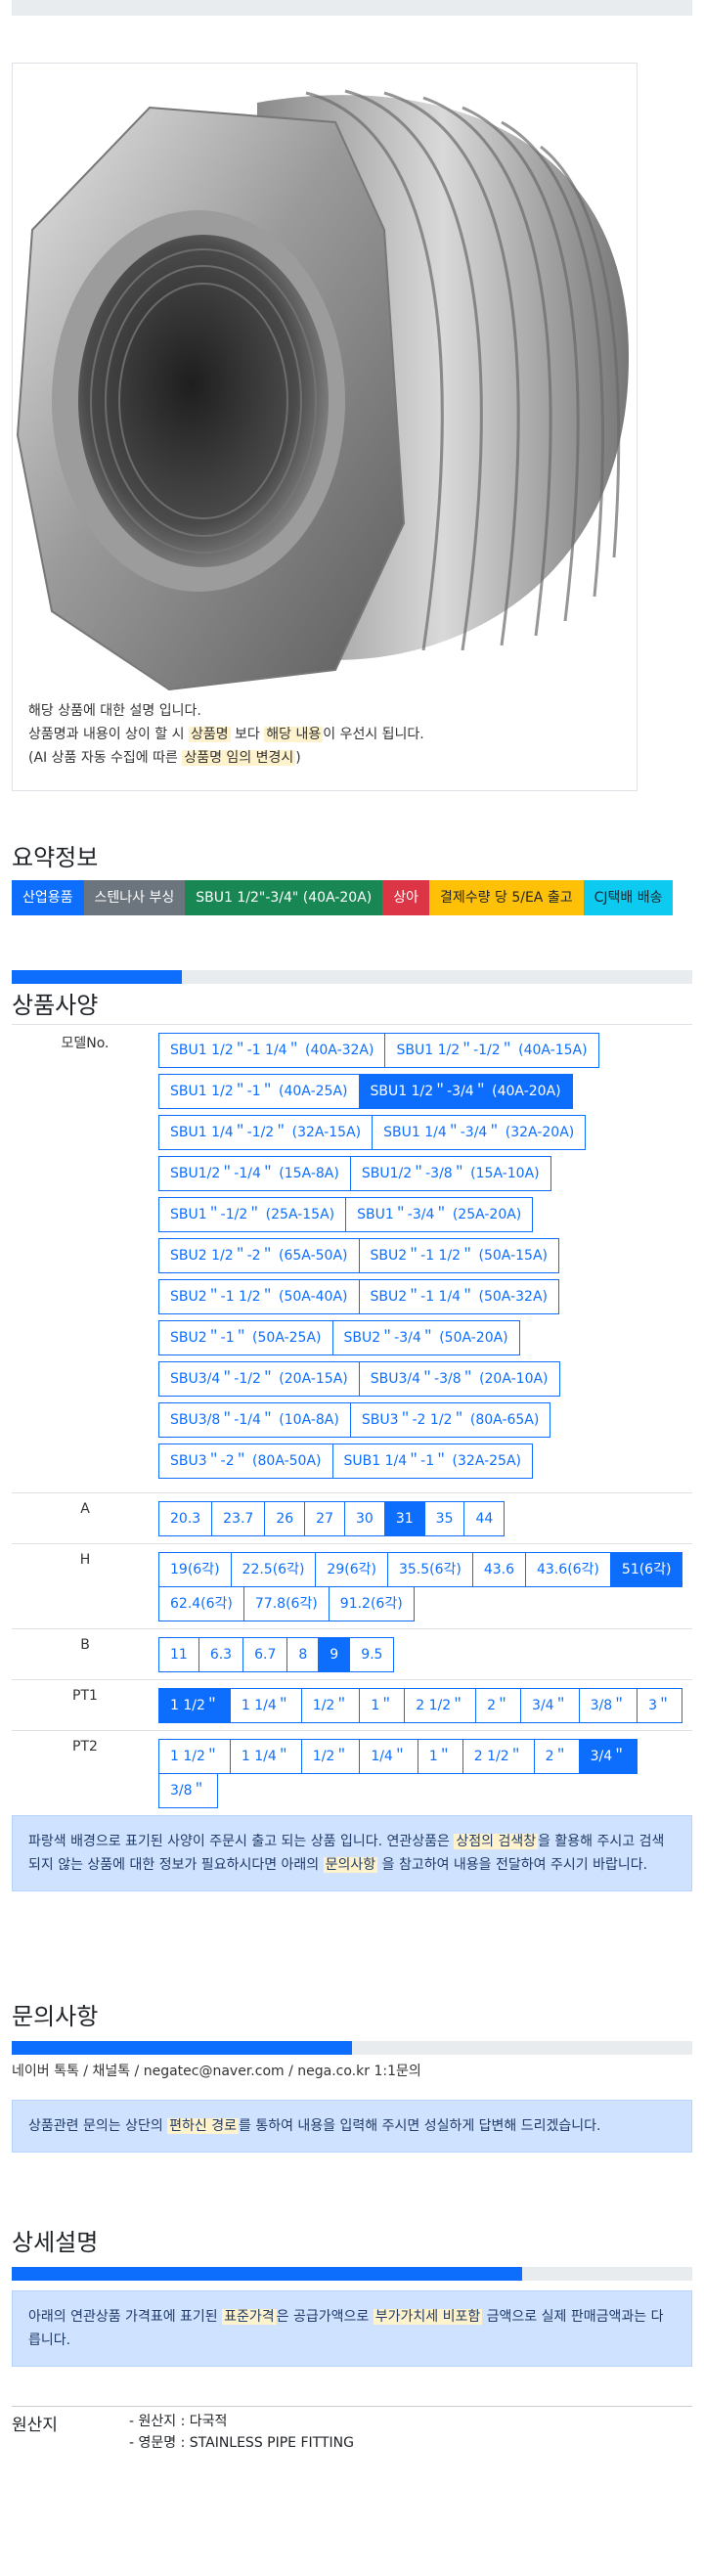 The height and width of the screenshot is (2576, 704). I want to click on a-option: 31, so click(404, 1518).